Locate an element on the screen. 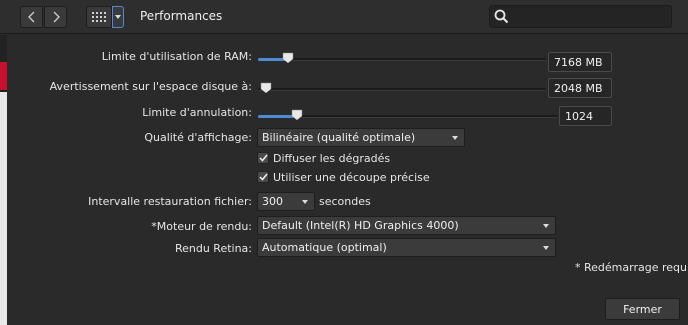 The width and height of the screenshot is (688, 325). disk-warning-label: Avertissement sur l'espace disque à: is located at coordinates (150, 86).